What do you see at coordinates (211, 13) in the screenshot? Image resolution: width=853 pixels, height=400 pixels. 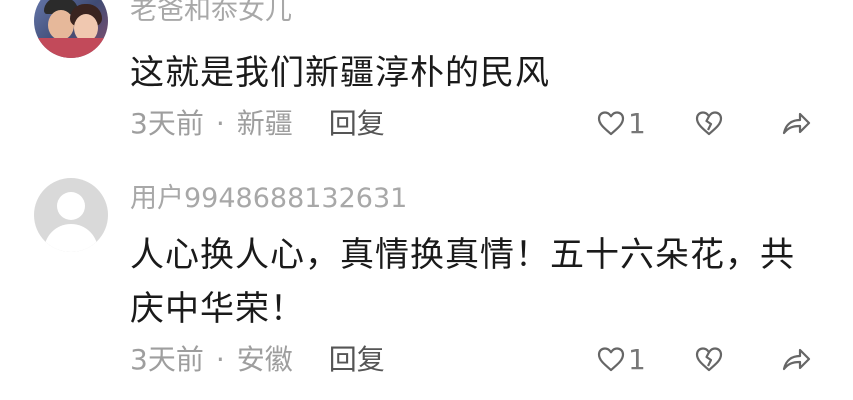 I see `username: 老爸和忝女儿` at bounding box center [211, 13].